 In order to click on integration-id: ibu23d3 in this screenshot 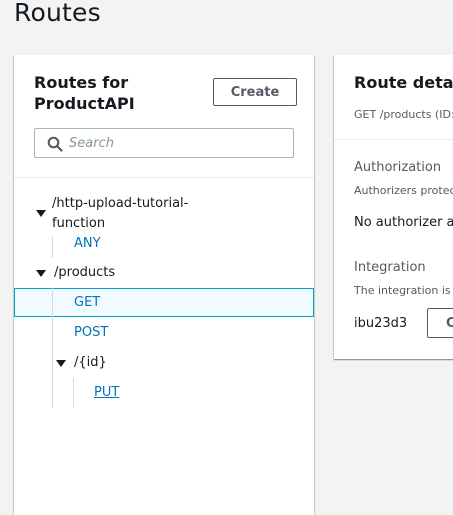, I will do `click(381, 323)`.